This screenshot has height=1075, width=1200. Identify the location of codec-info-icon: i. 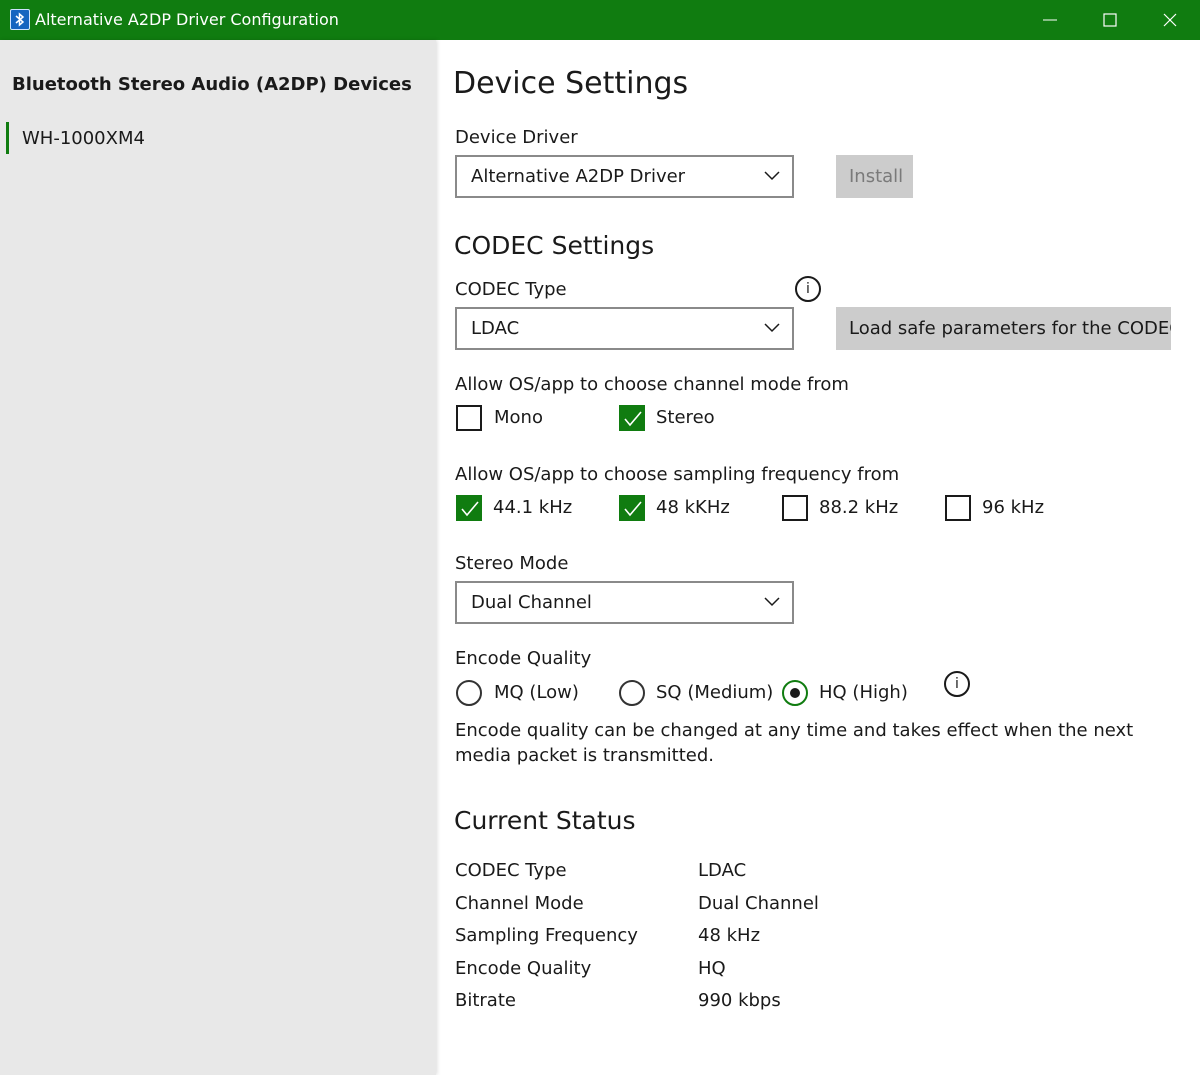
(808, 289).